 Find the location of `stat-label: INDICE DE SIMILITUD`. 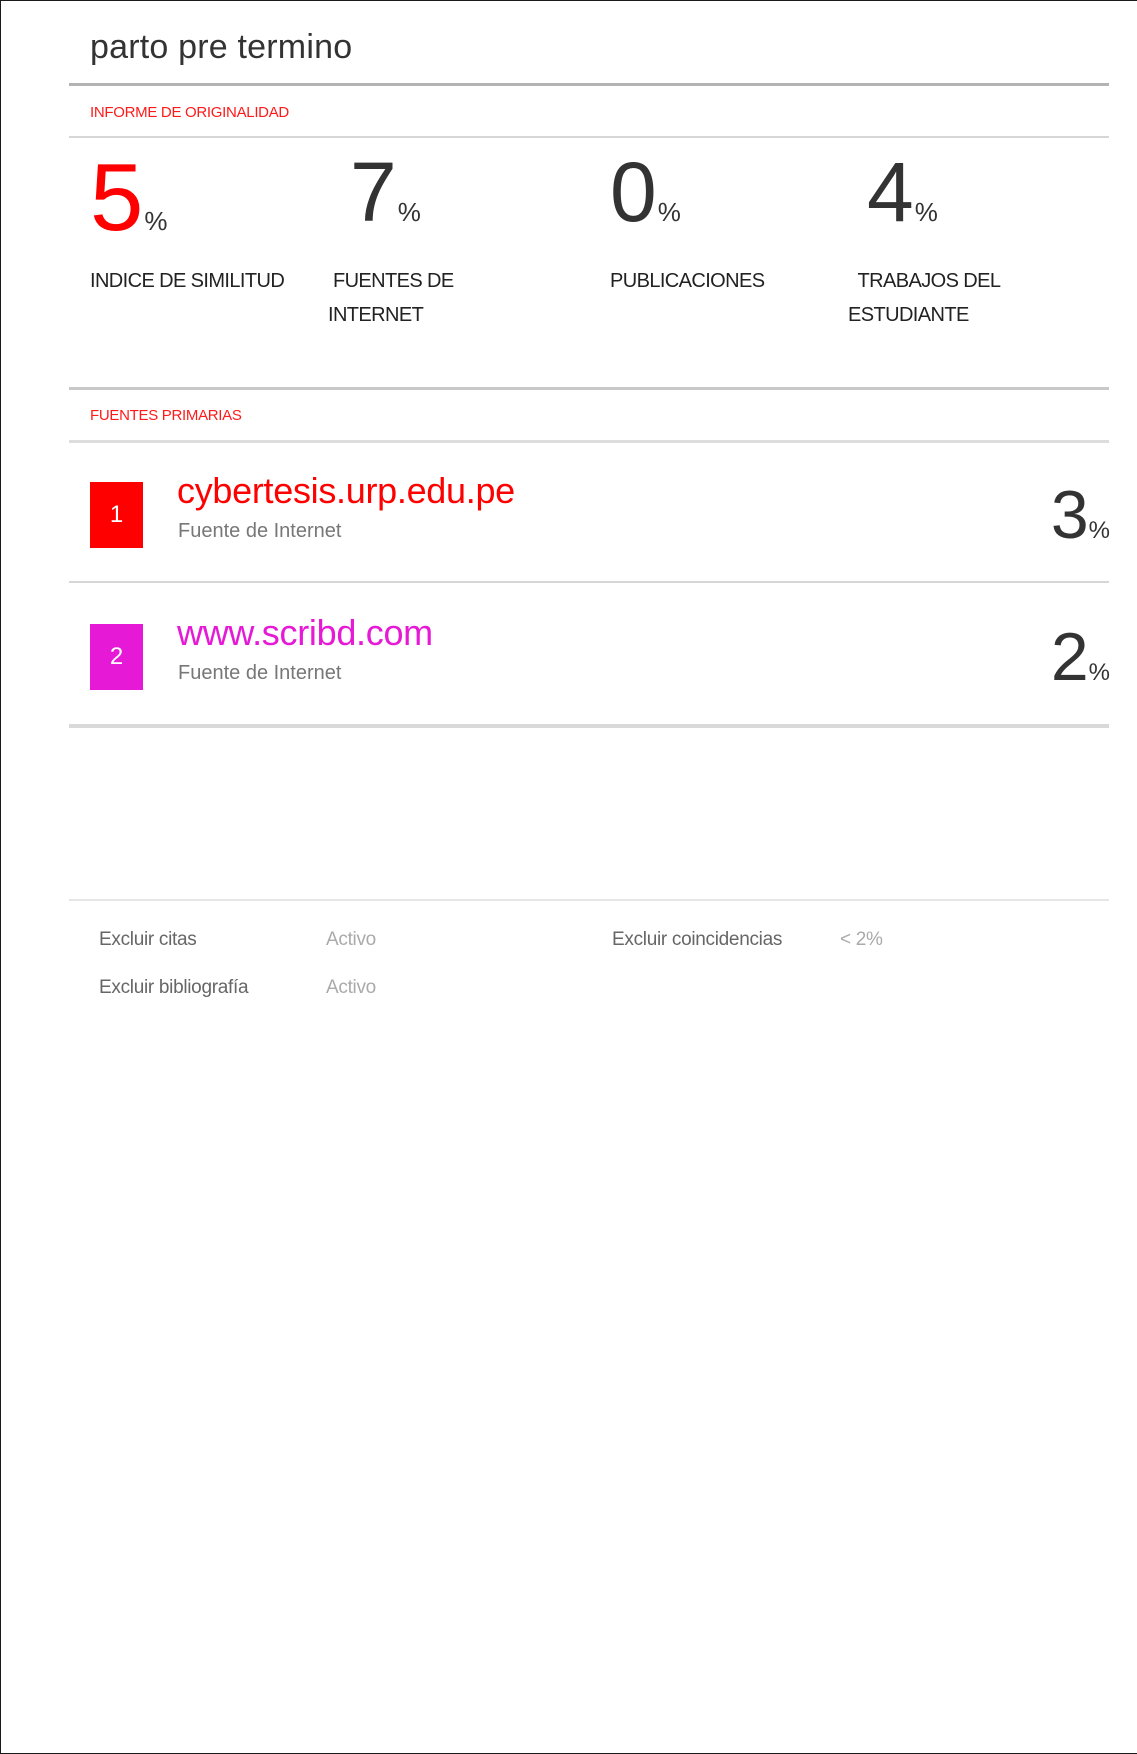

stat-label: INDICE DE SIMILITUD is located at coordinates (187, 281).